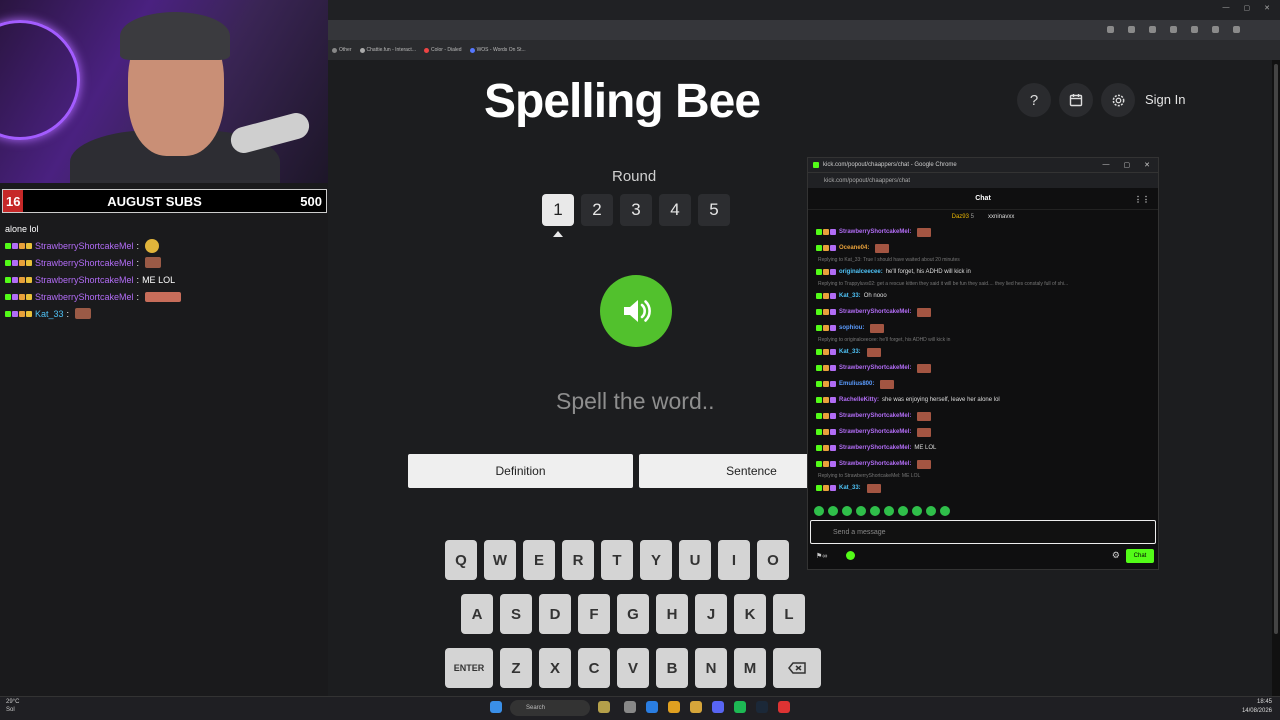  I want to click on key-j: J, so click(711, 614).